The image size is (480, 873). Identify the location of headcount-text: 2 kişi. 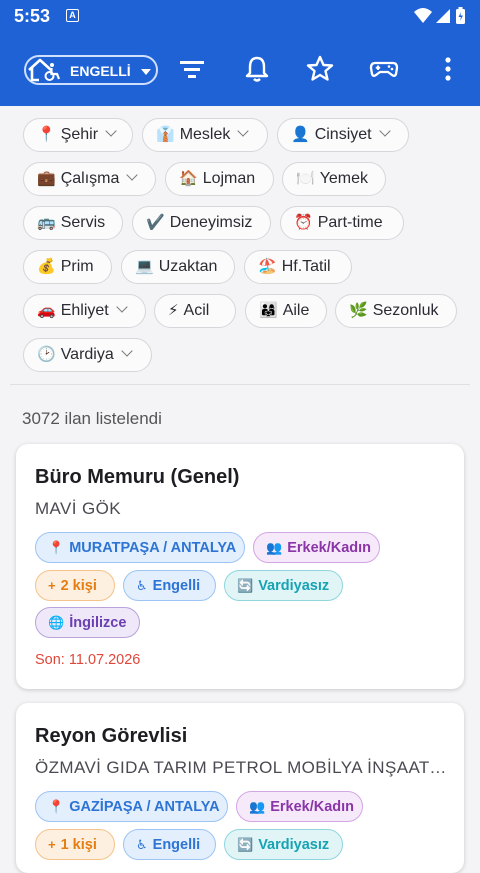
(78, 586).